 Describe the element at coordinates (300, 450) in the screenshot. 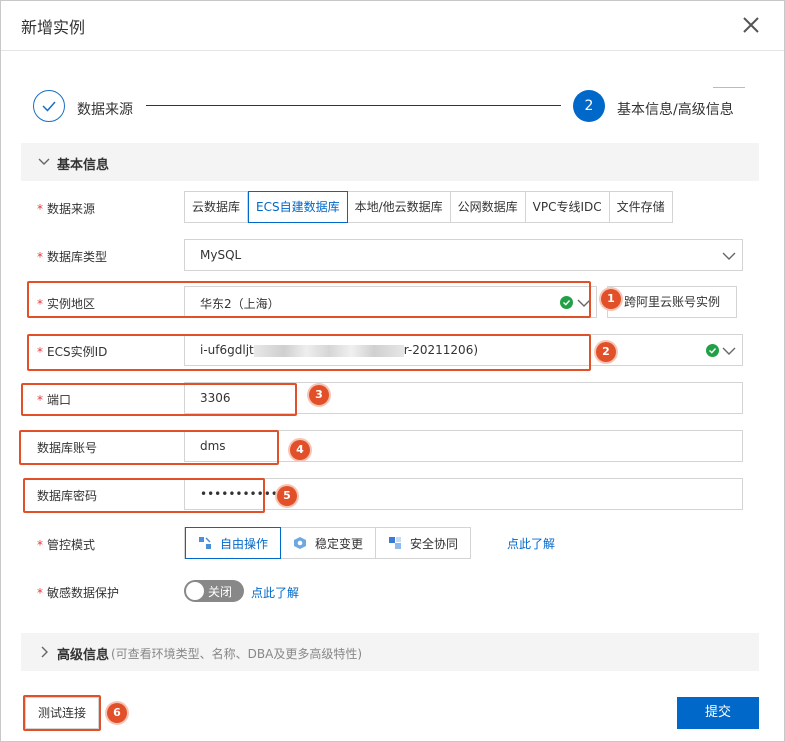

I see `annotation-badge-4: 4` at that location.